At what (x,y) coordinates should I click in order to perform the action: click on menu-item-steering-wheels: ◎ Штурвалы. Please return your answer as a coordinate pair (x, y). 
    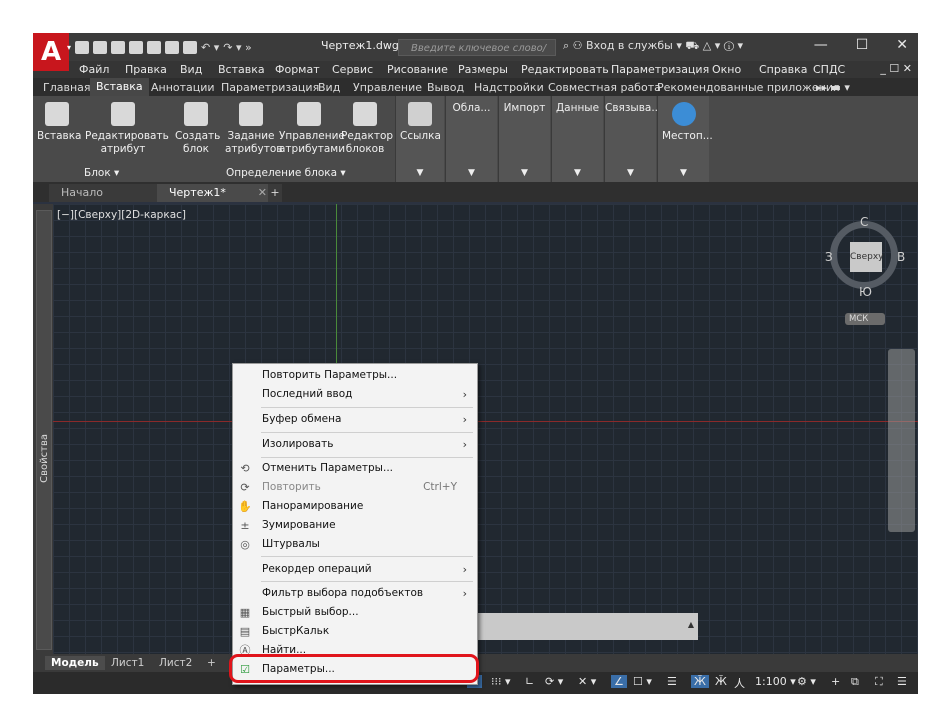
    Looking at the image, I should click on (355, 544).